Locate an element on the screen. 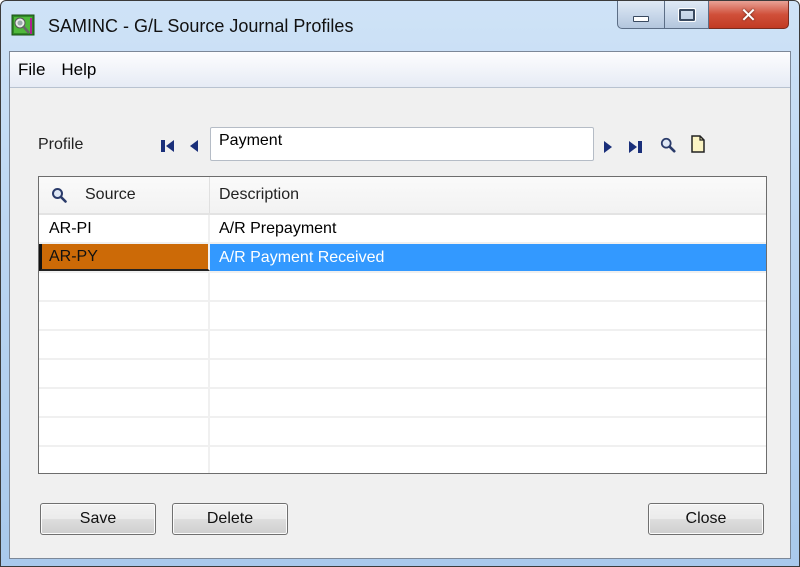  next-record-icon is located at coordinates (608, 147).